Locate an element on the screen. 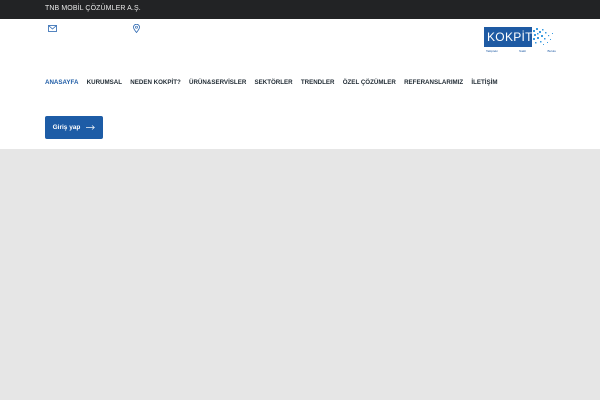  logo-tagline-word: Nakit is located at coordinates (522, 51).